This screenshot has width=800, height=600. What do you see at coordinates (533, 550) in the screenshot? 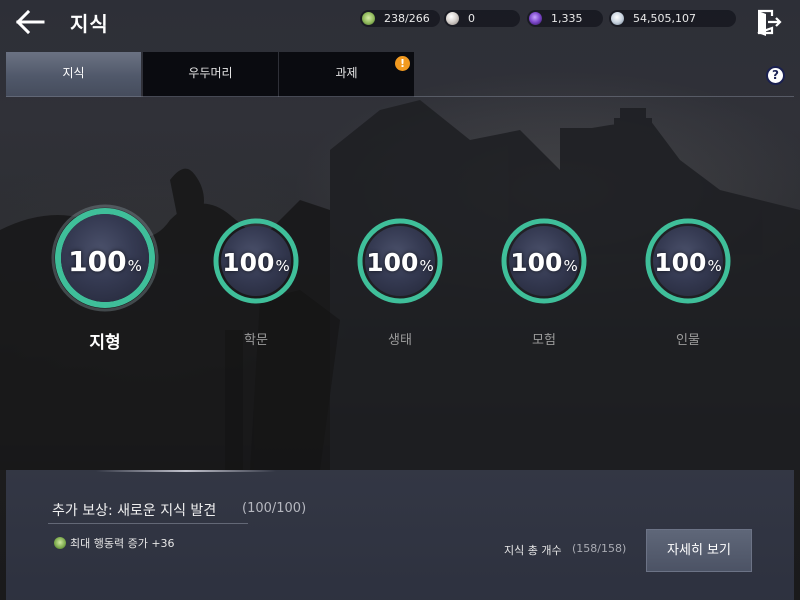
I see `total-count-label: 지식 총 개수` at bounding box center [533, 550].